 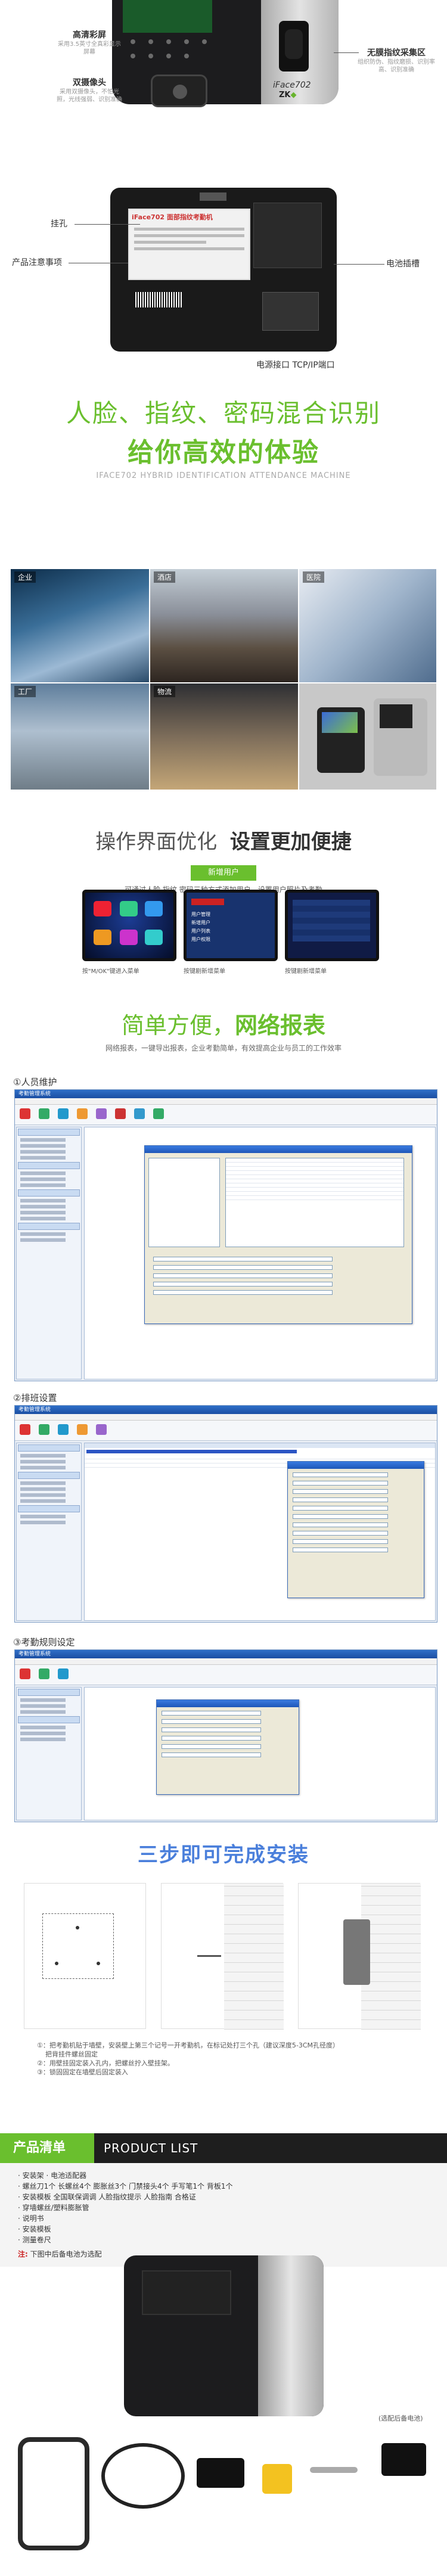 I want to click on device-back-image: iFace702 面部指纹考勤机, so click(x=223, y=270).